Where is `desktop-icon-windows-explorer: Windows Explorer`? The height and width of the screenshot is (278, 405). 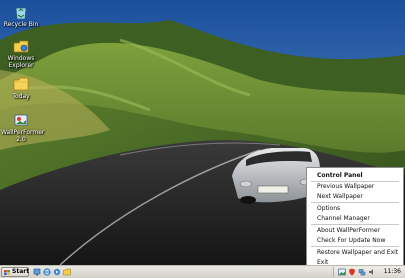
desktop-icon-windows-explorer: Windows Explorer is located at coordinates (21, 53).